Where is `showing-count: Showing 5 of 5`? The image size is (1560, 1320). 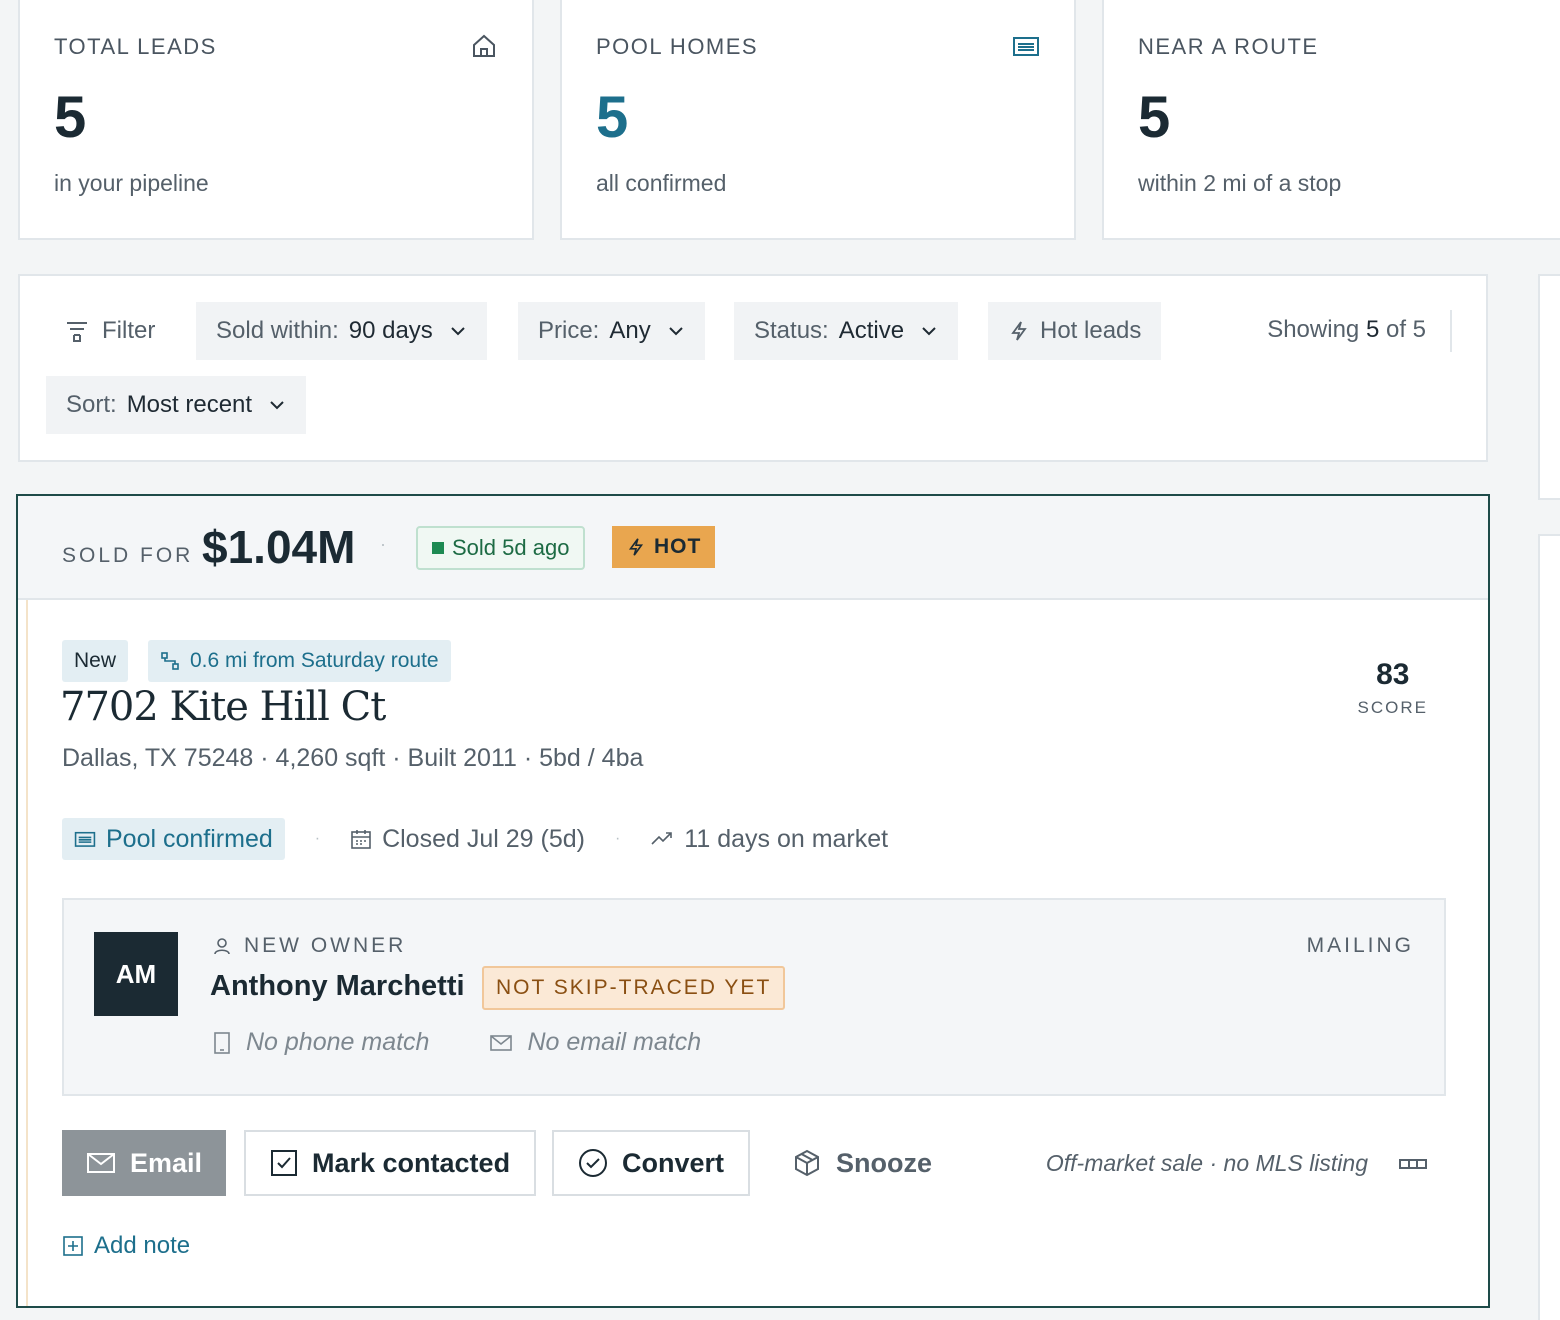
showing-count: Showing 5 of 5 is located at coordinates (1346, 330).